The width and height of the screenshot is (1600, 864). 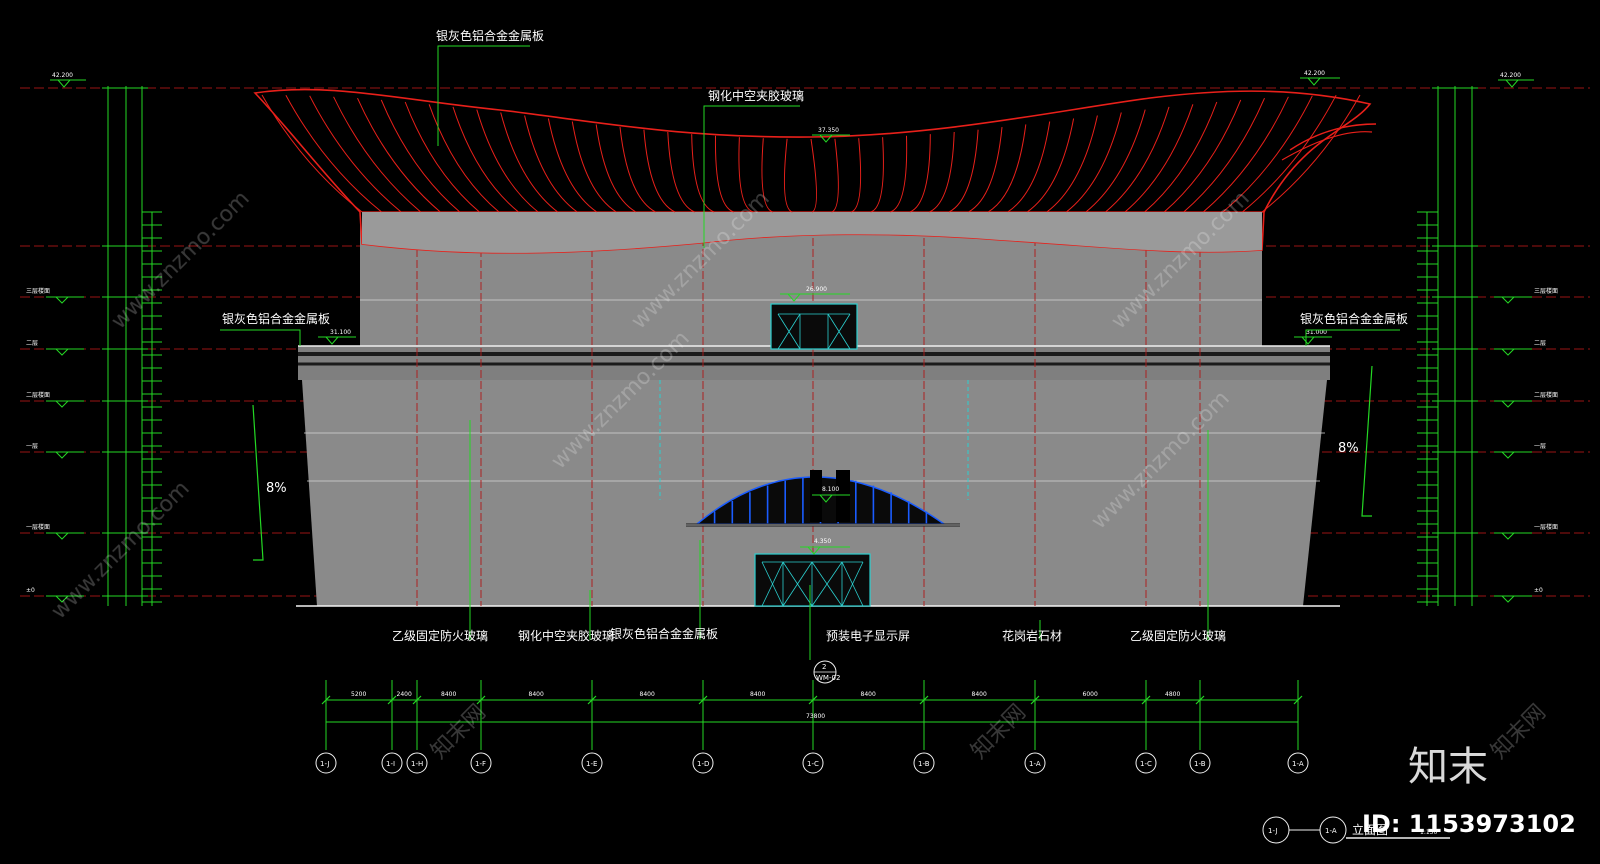 What do you see at coordinates (1540, 446) in the screenshot?
I see `right-level-label: 一层` at bounding box center [1540, 446].